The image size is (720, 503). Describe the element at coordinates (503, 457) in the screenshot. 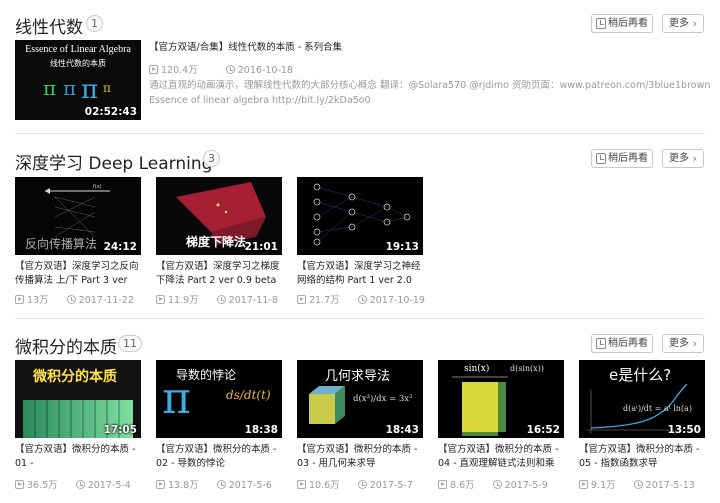

I see `video-title: 【官方双语】微积分的本质 - 04 - 直观理解链式法则和乘` at that location.